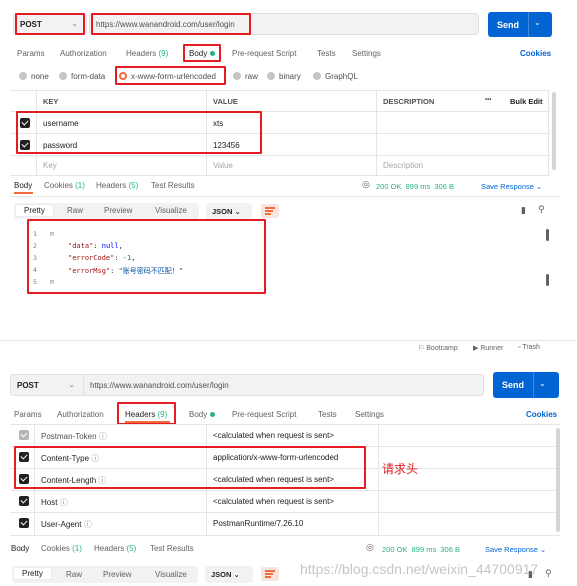  Describe the element at coordinates (202, 414) in the screenshot. I see `tab-body: Body` at that location.